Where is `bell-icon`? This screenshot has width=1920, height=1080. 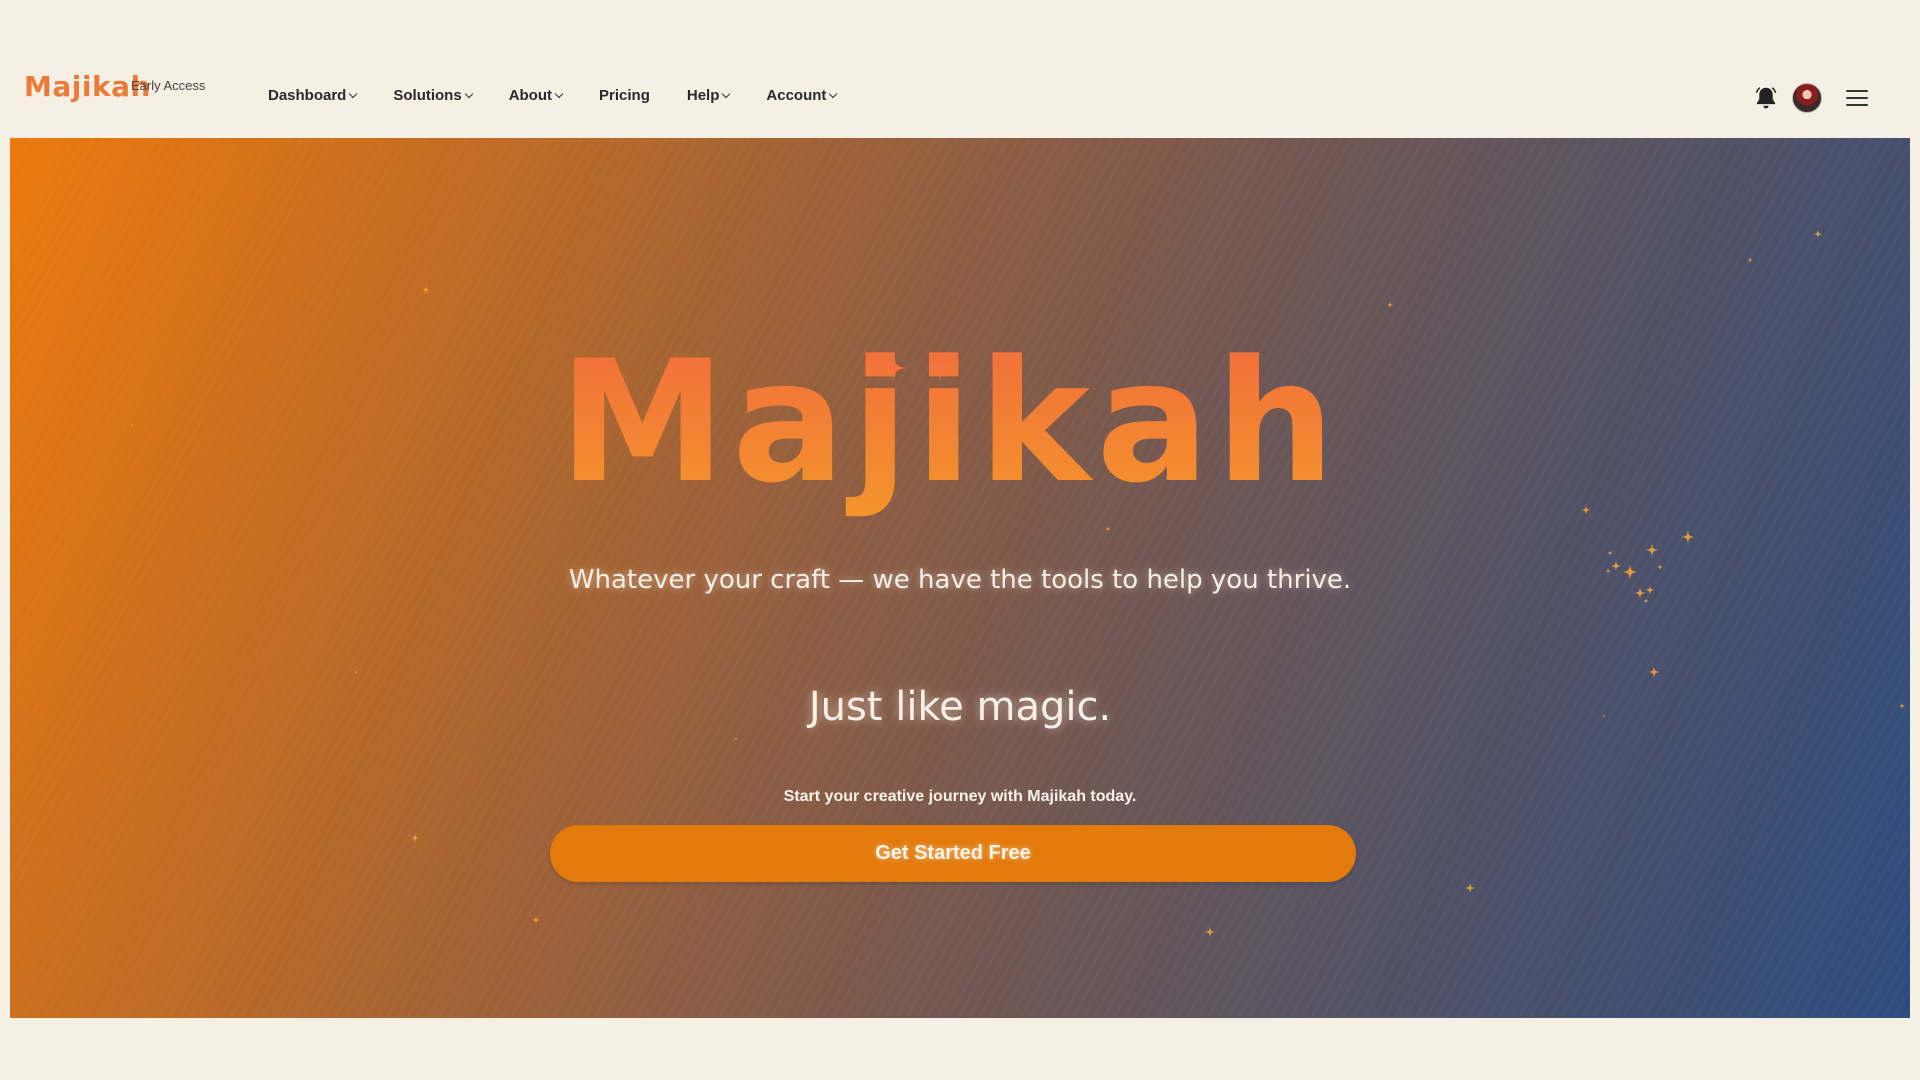
bell-icon is located at coordinates (1766, 98).